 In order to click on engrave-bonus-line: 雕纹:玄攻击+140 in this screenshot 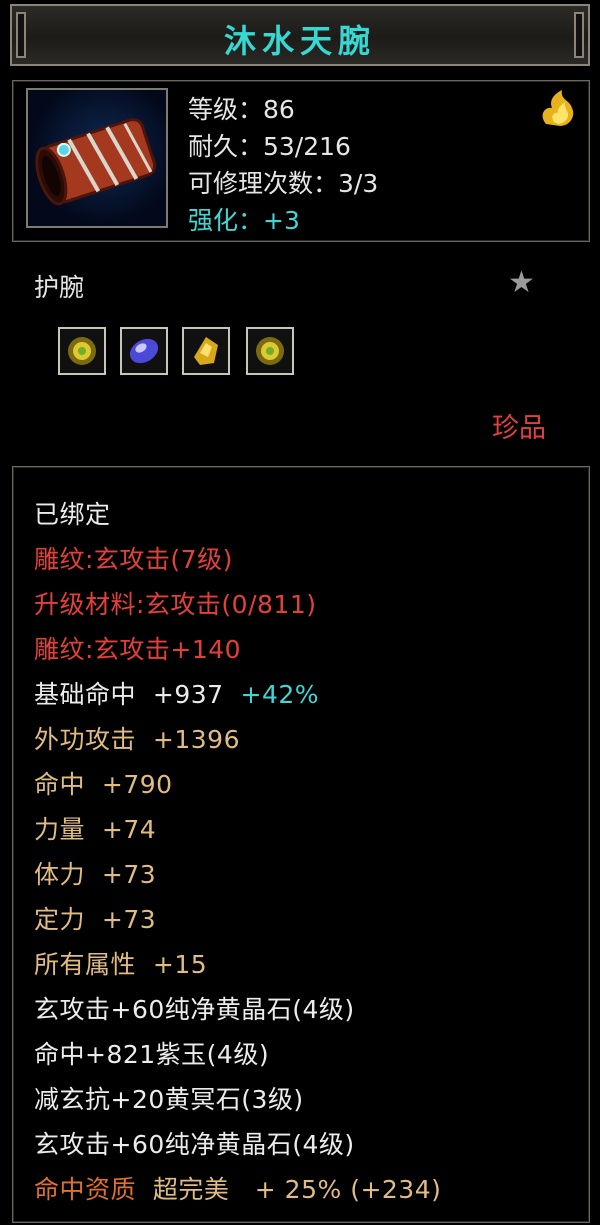, I will do `click(138, 649)`.